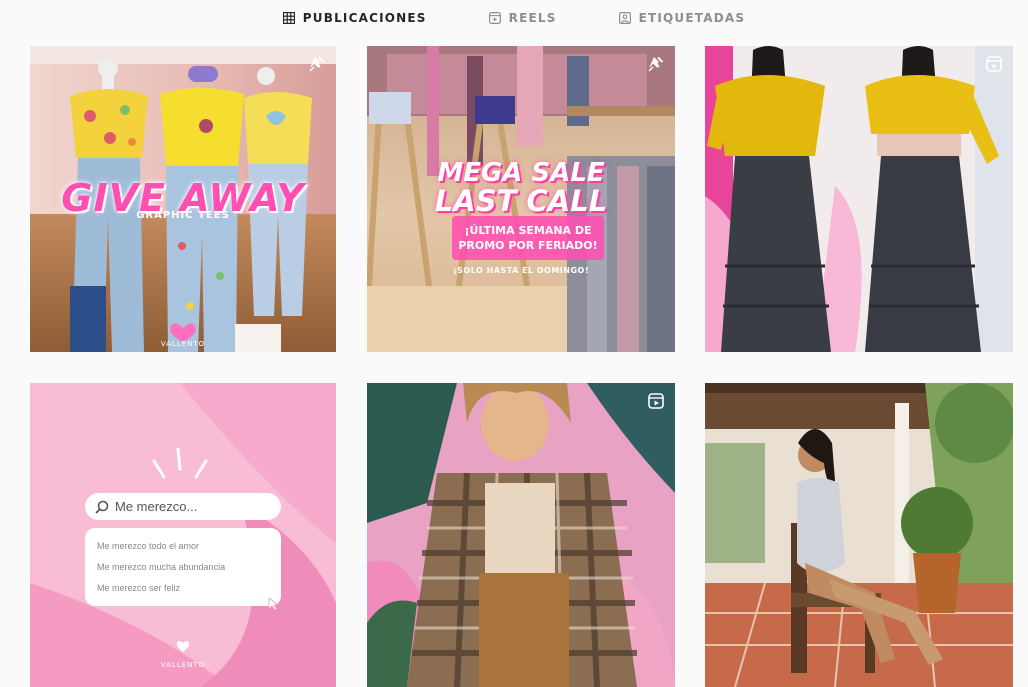  Describe the element at coordinates (183, 646) in the screenshot. I see `heart-logo-icon` at that location.